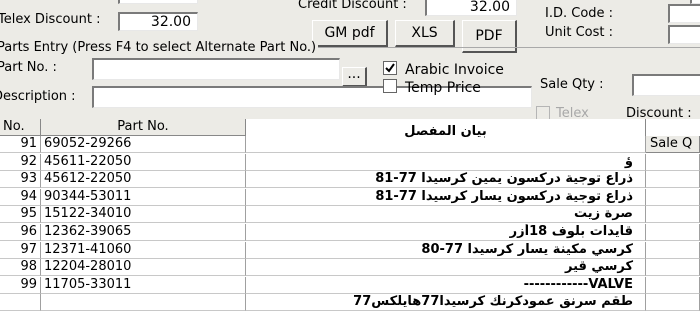 The height and width of the screenshot is (323, 700). Describe the element at coordinates (143, 215) in the screenshot. I see `part-number-cell: 15122-34010` at that location.